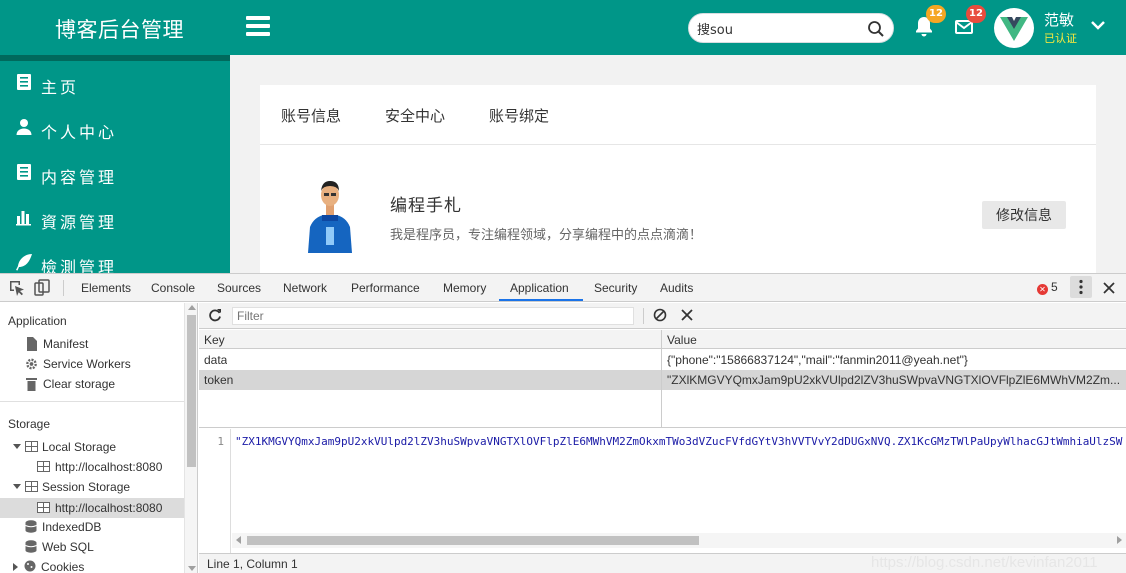 This screenshot has width=1126, height=573. What do you see at coordinates (37, 321) in the screenshot?
I see `application-heading: Application` at bounding box center [37, 321].